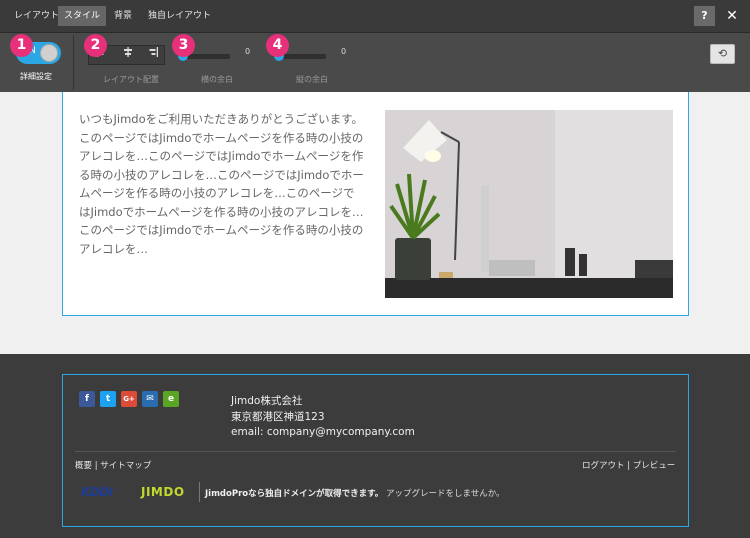 The height and width of the screenshot is (538, 750). What do you see at coordinates (113, 465) in the screenshot?
I see `footer-links-left: 概要 | サイトマップ` at bounding box center [113, 465].